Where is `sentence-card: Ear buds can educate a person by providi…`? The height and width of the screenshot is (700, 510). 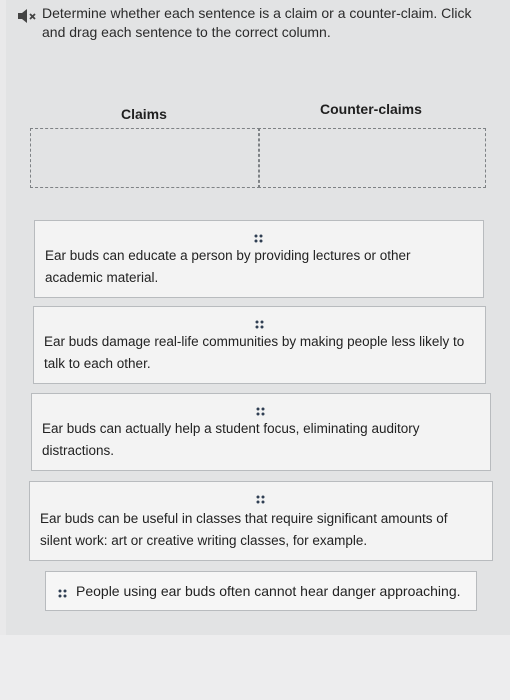 sentence-card: Ear buds can educate a person by providi… is located at coordinates (259, 259).